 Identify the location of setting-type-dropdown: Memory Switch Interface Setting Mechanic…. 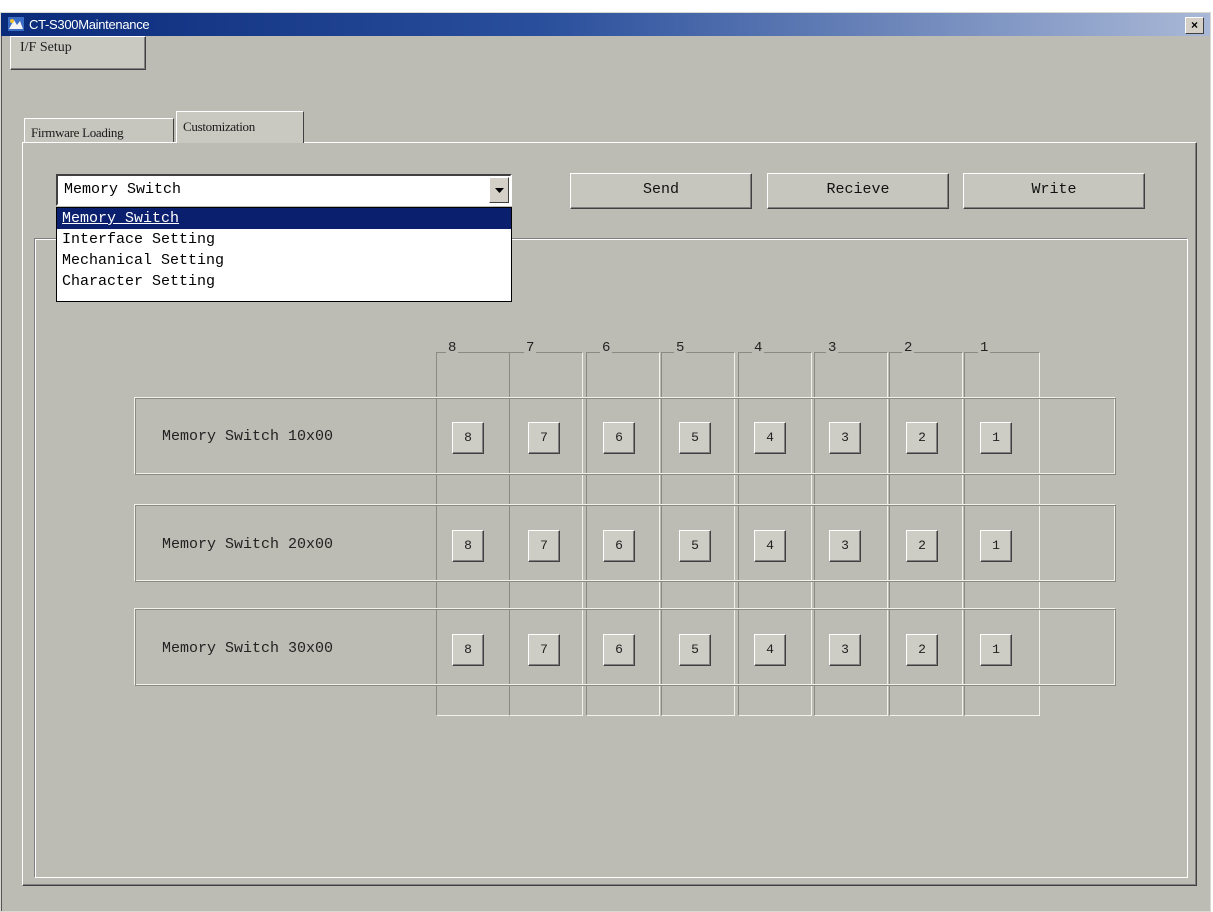
(284, 254).